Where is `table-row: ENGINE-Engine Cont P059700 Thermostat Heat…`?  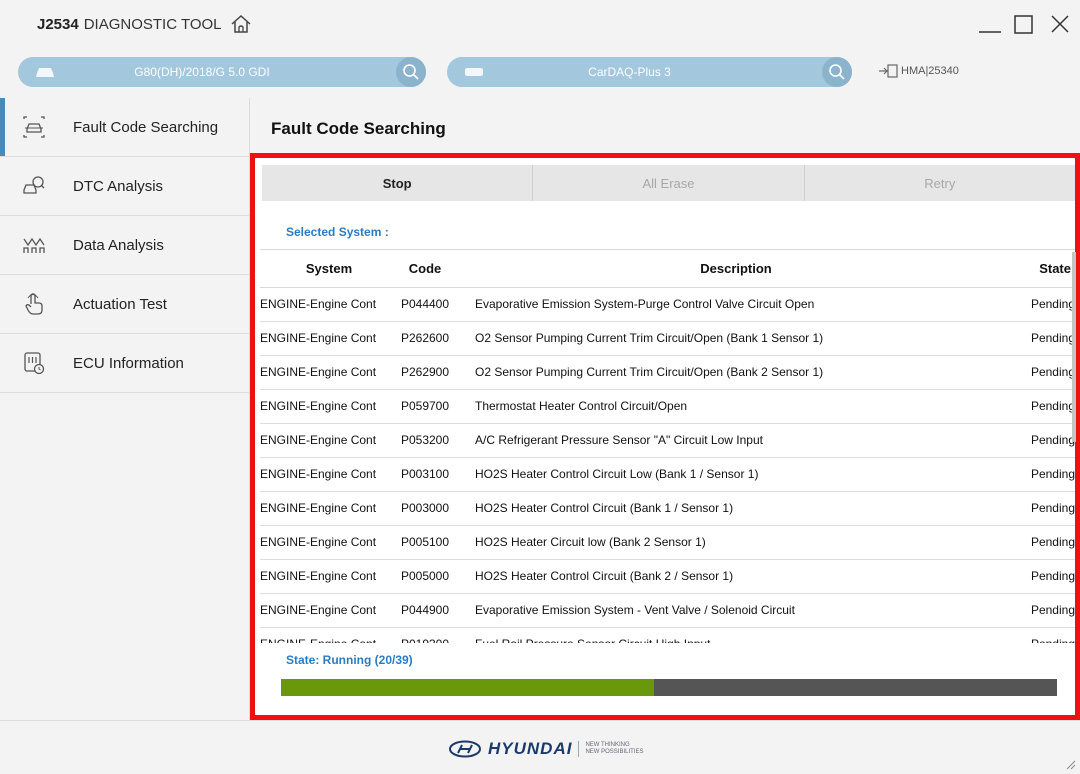 table-row: ENGINE-Engine Cont P059700 Thermostat Heat… is located at coordinates (667, 406).